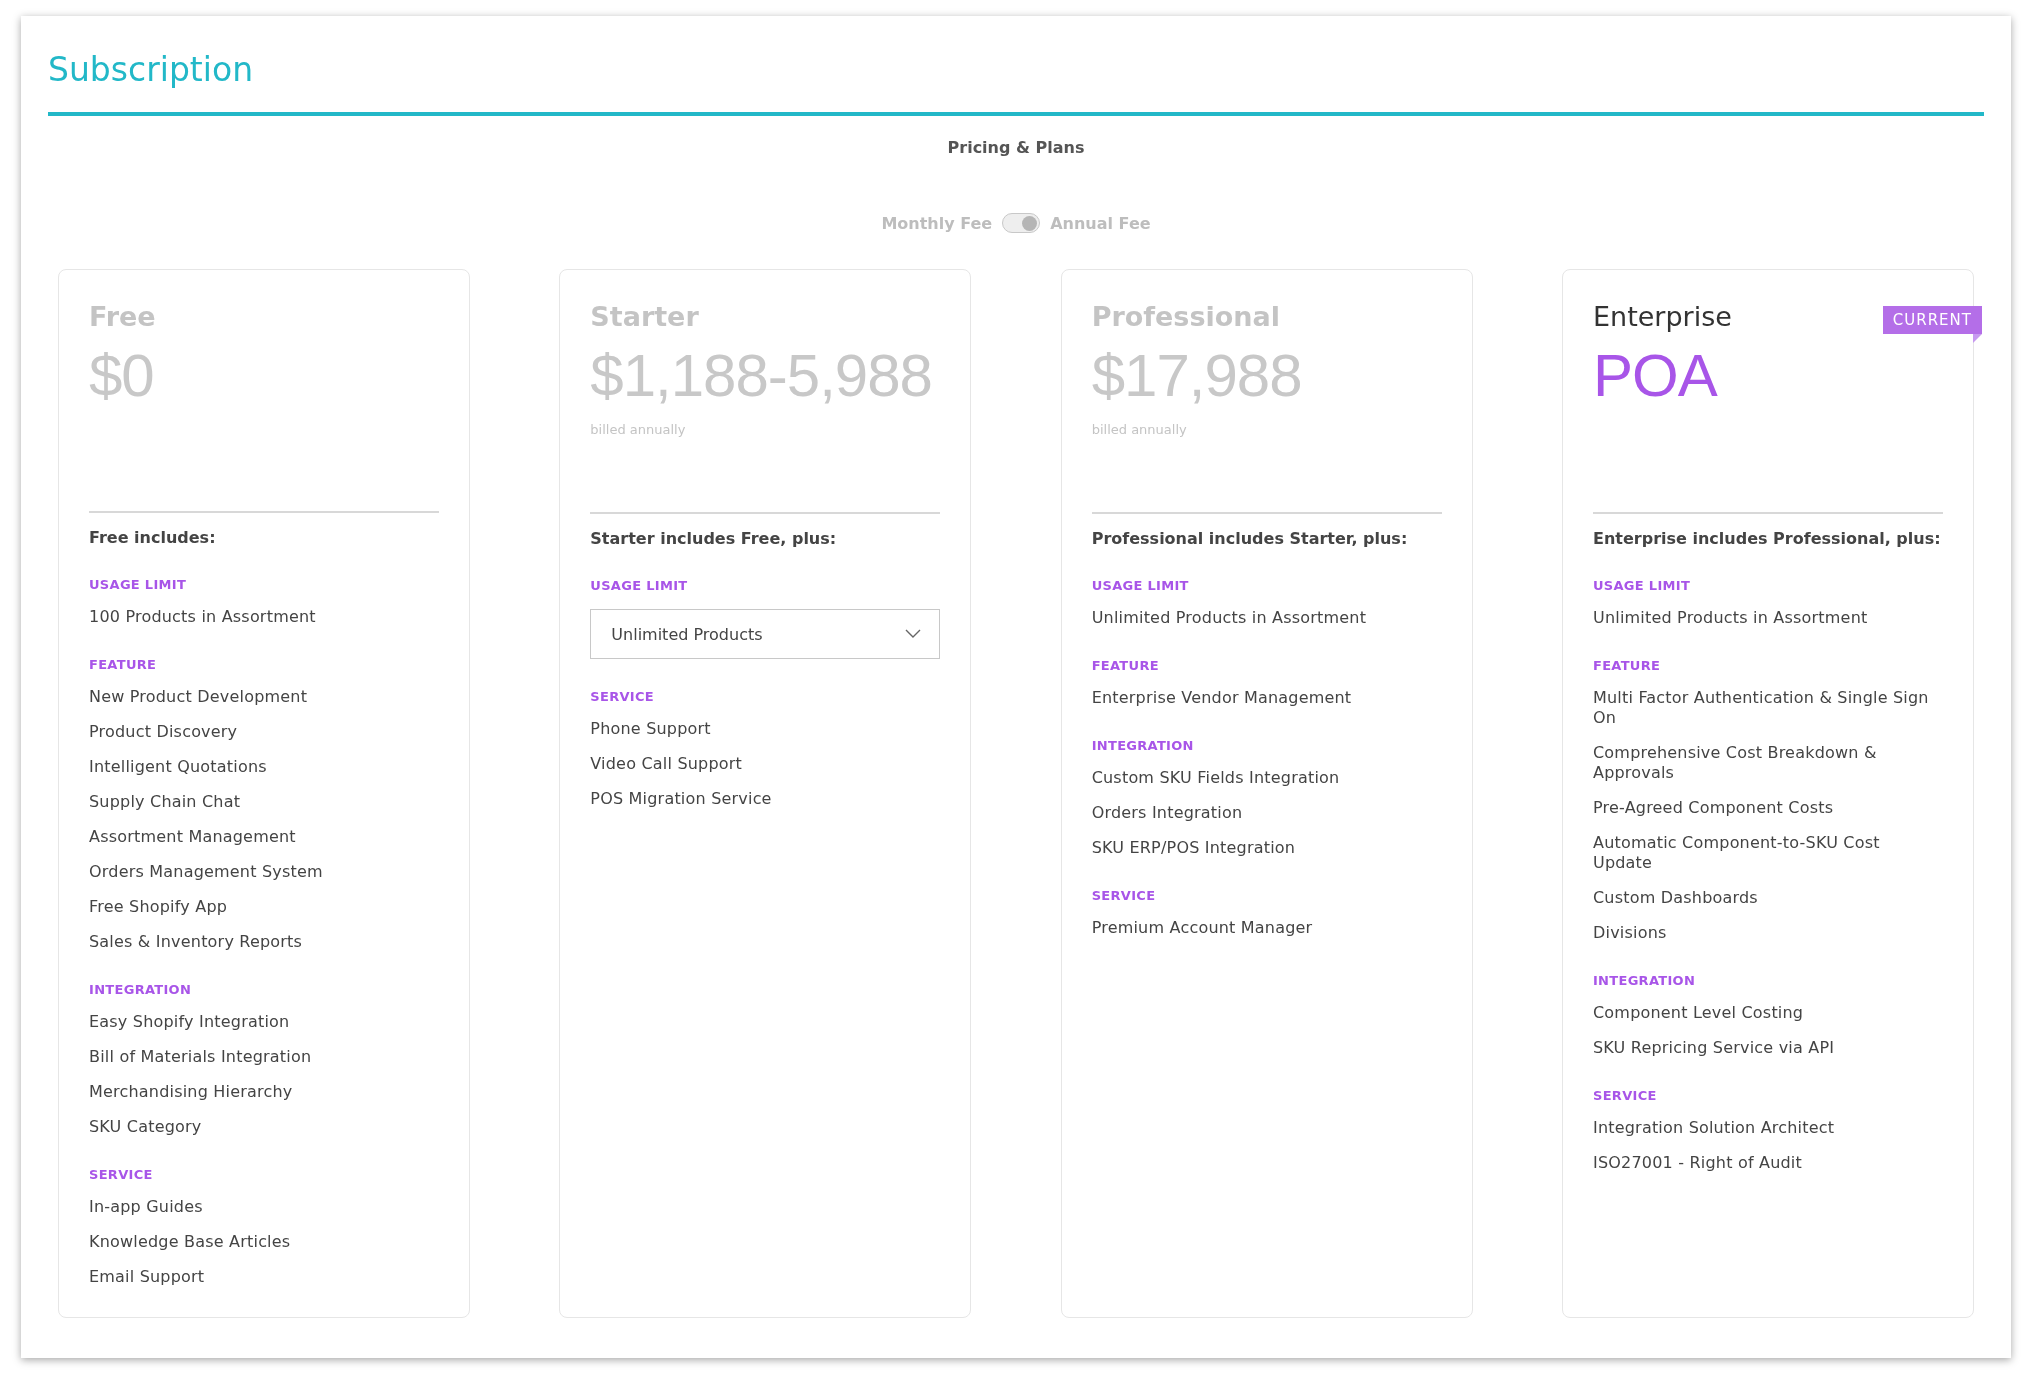 Image resolution: width=2037 pixels, height=1386 pixels. What do you see at coordinates (153, 537) in the screenshot?
I see `includes-heading: Free includes:` at bounding box center [153, 537].